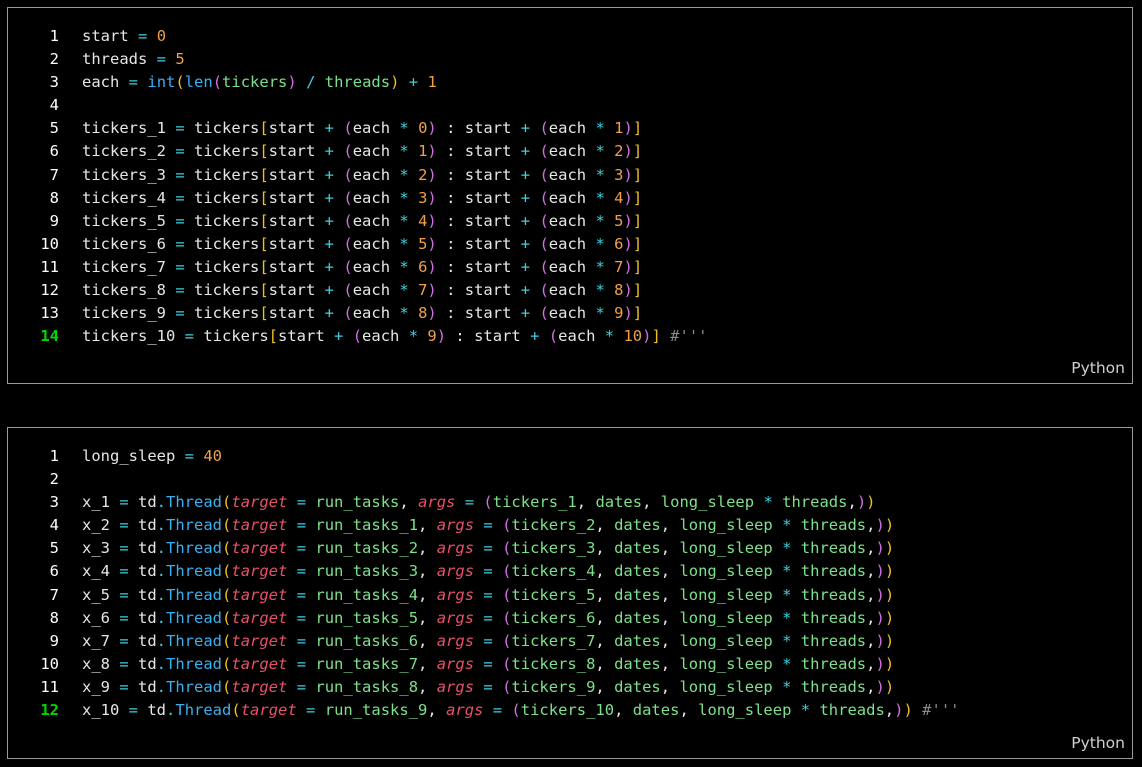 This screenshot has width=1142, height=767. I want to click on code-token: run_tasks_2, so click(367, 548).